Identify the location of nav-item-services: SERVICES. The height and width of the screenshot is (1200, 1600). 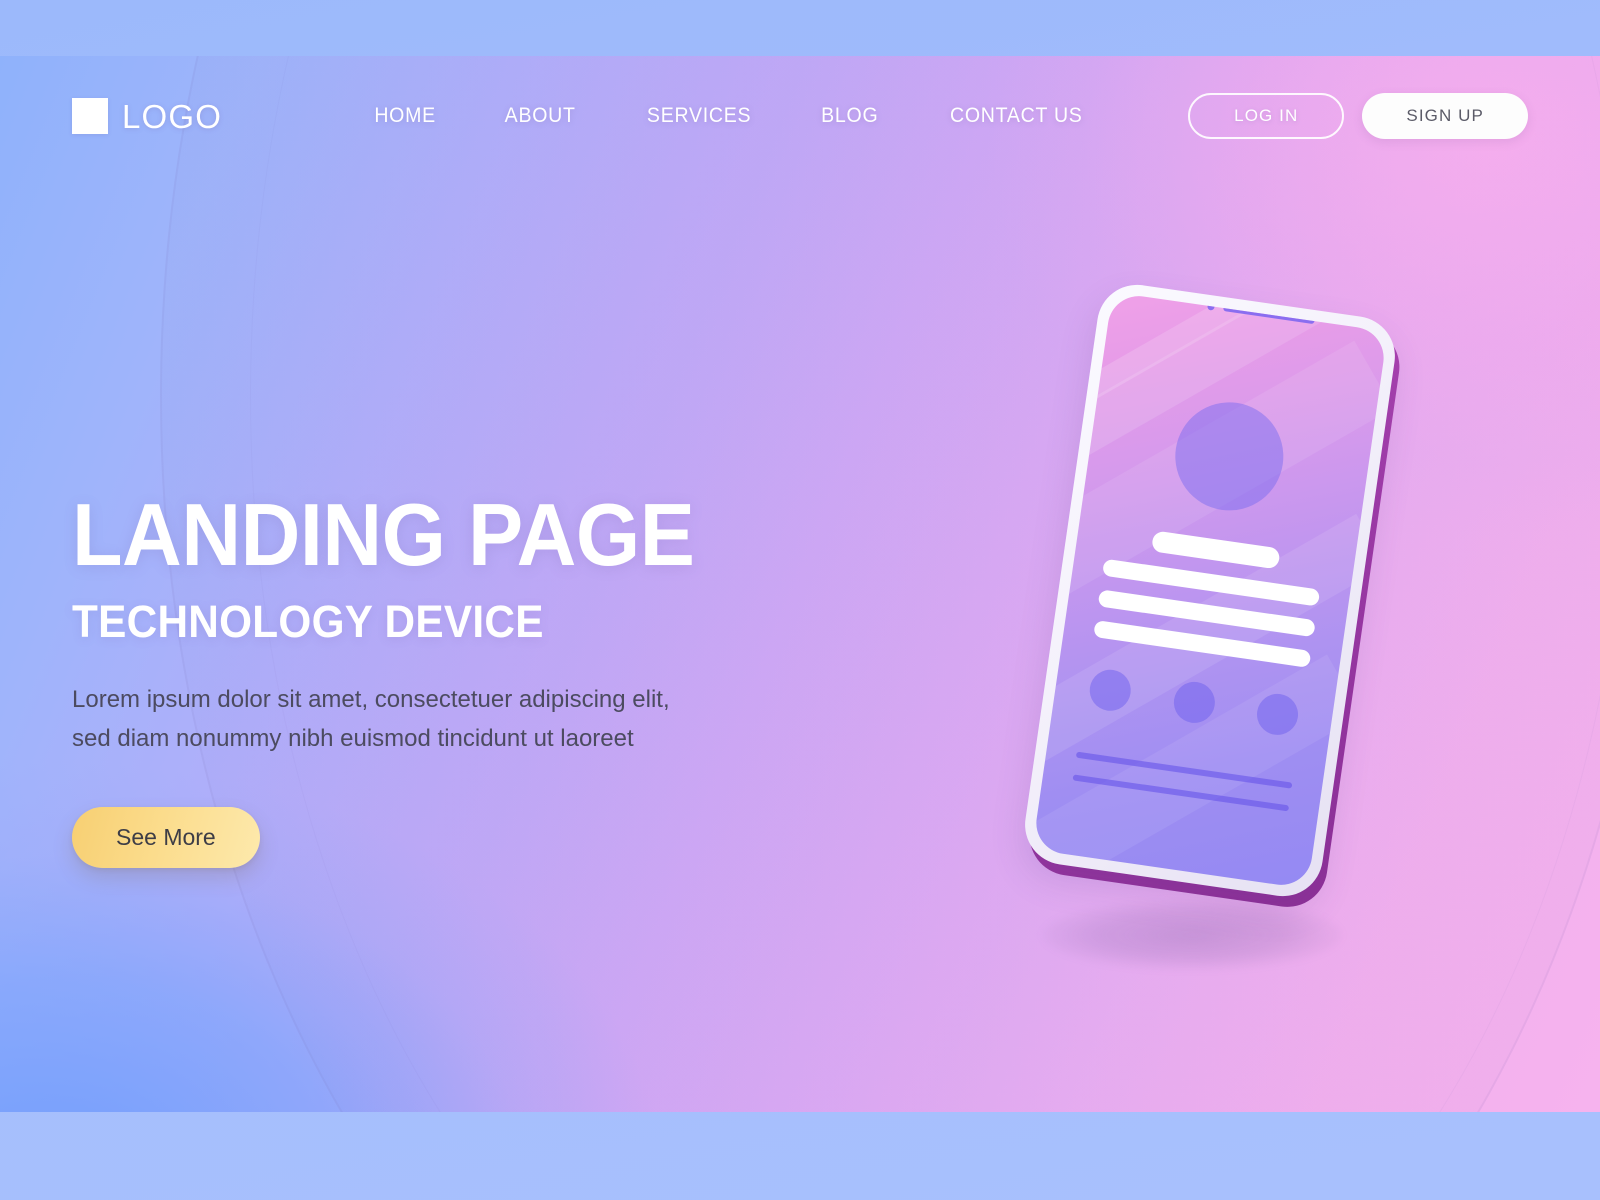
(699, 116).